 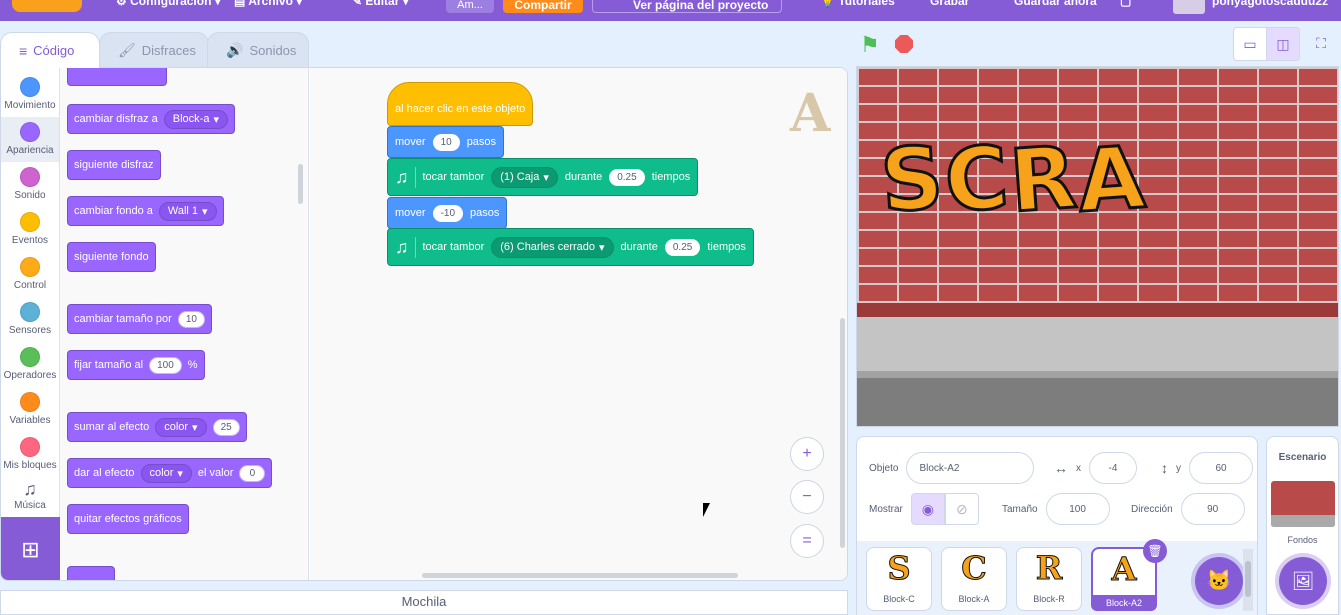 What do you see at coordinates (1129, 575) in the screenshot?
I see `sprite-thumb-block-a2: A Block-A2 🗑` at bounding box center [1129, 575].